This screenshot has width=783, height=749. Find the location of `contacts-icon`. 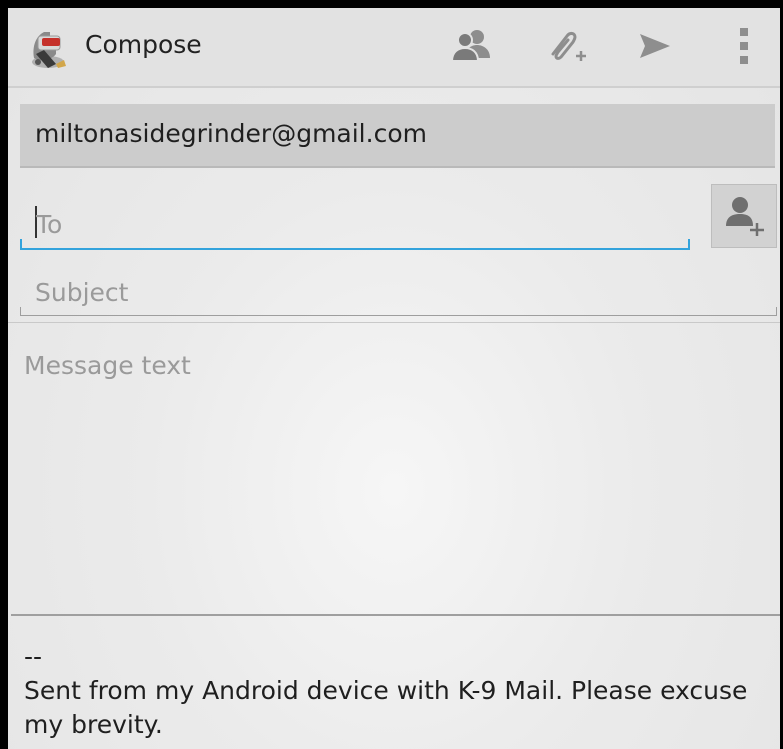

contacts-icon is located at coordinates (472, 48).